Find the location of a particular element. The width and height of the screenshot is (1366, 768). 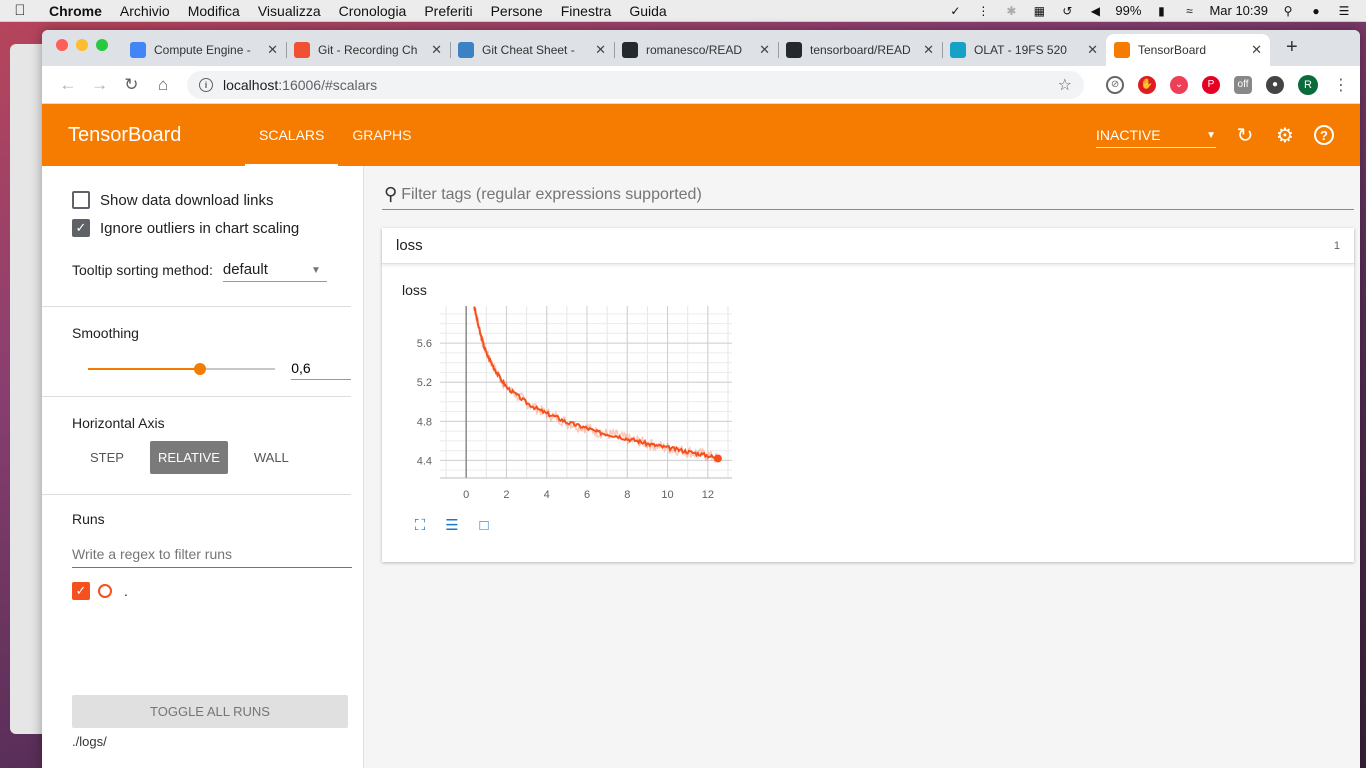

download-links-option: Show data download links is located at coordinates (211, 200).